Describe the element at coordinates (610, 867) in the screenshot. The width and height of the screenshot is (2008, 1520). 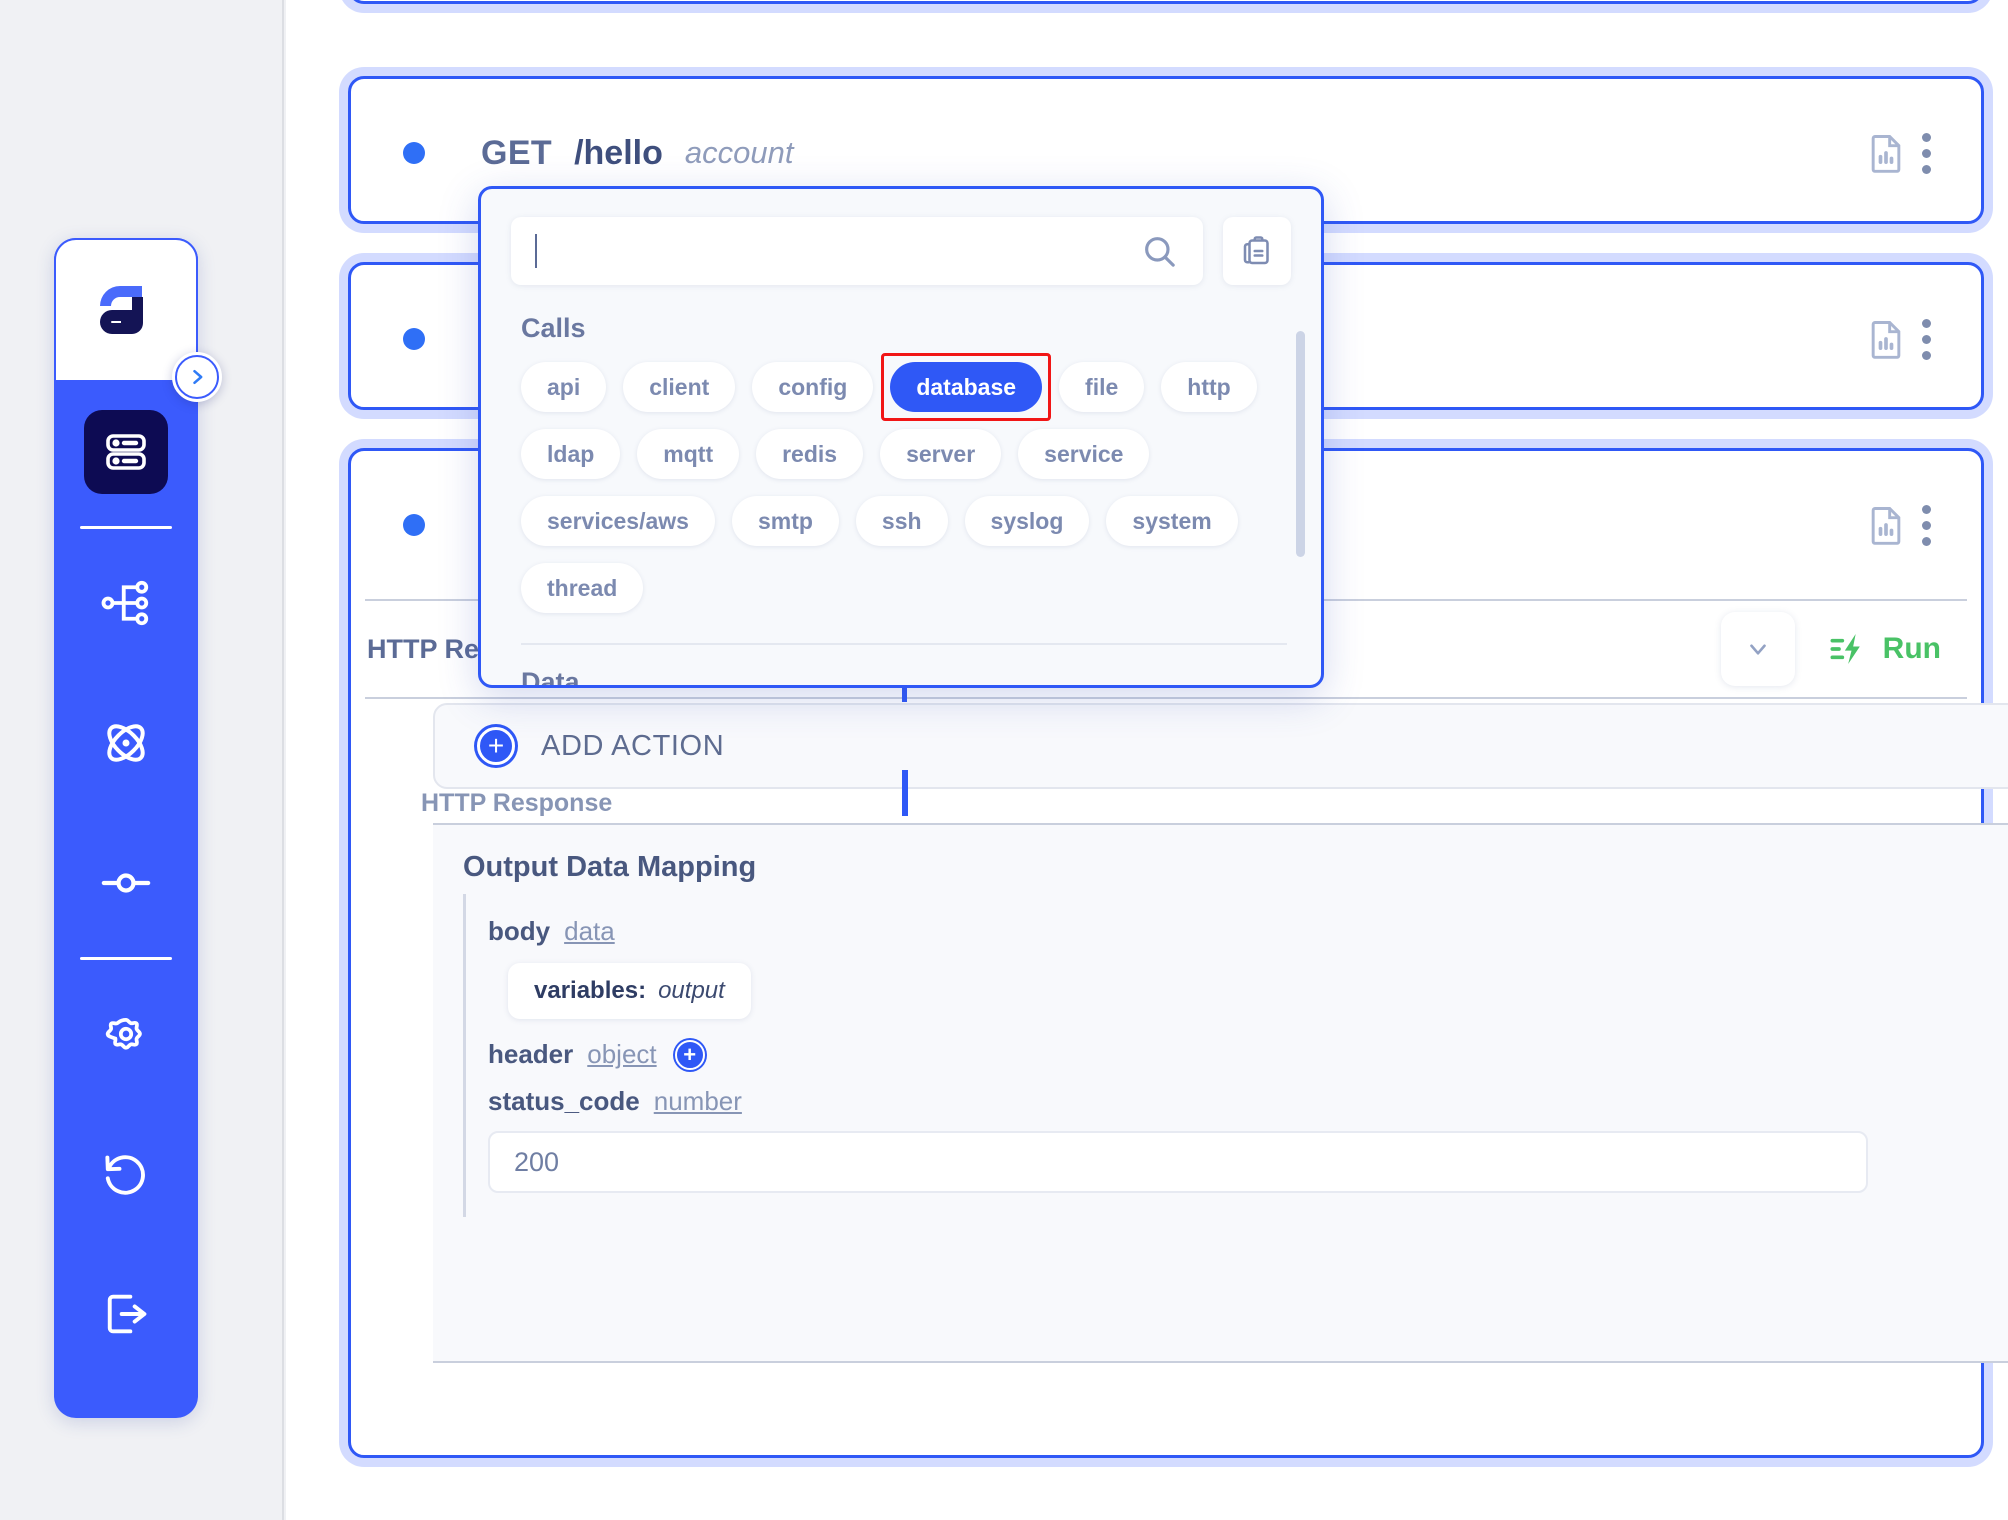
I see `output-data-mapping-title: Output Data Mapping` at that location.